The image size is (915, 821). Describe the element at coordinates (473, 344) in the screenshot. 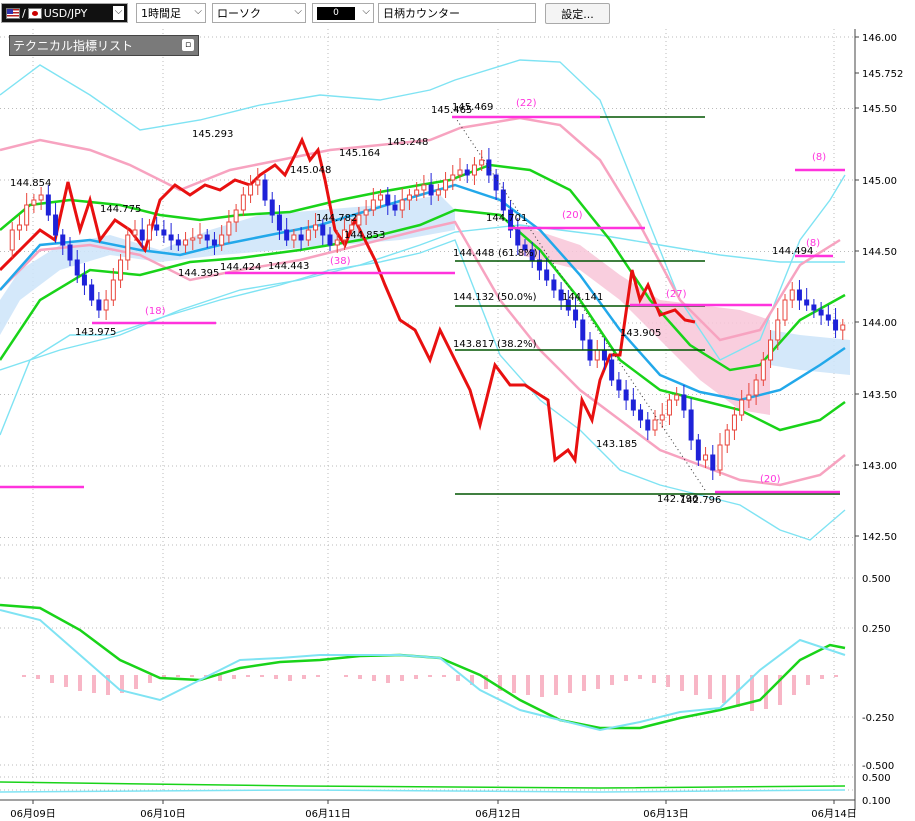

I see `price-label: 143.817` at that location.